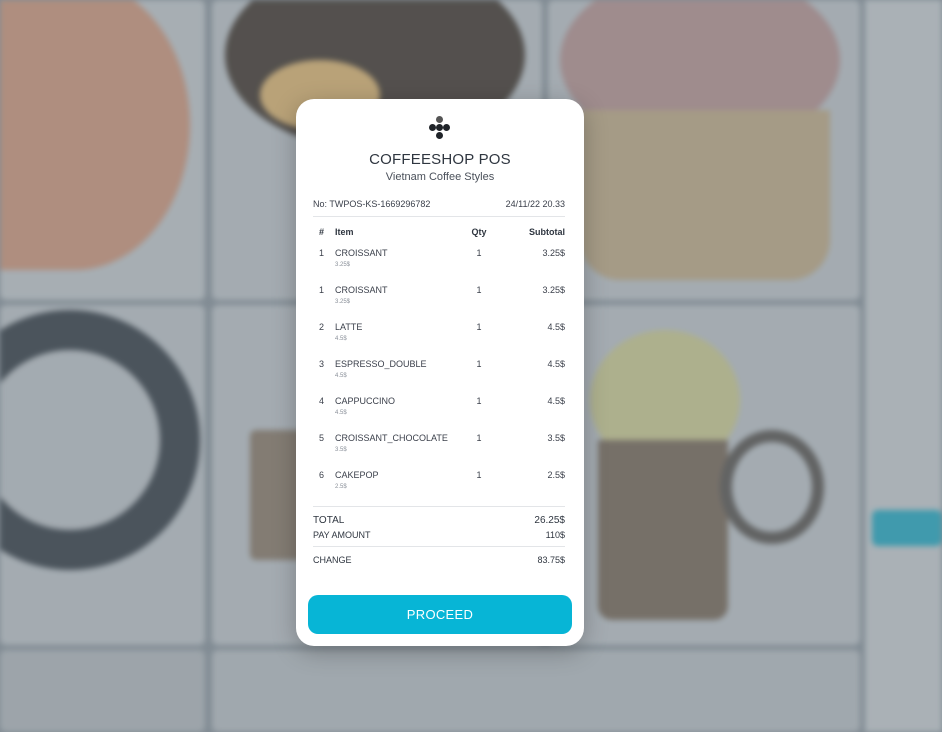 Image resolution: width=942 pixels, height=732 pixels. I want to click on receipt-number: No: TWPOS-KS-1669296782, so click(372, 204).